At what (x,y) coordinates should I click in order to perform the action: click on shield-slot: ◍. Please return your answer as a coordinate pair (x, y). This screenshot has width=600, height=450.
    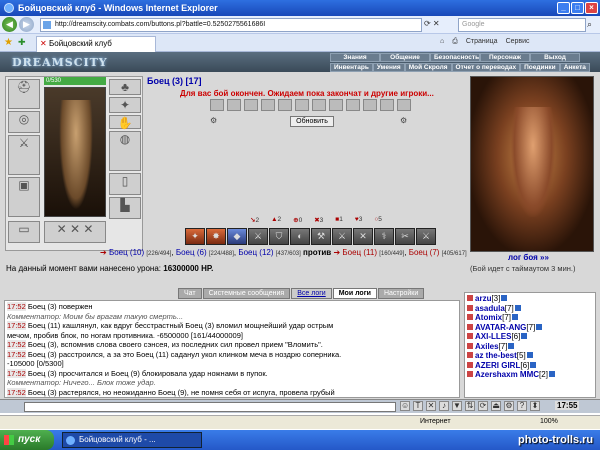
    Looking at the image, I should click on (125, 151).